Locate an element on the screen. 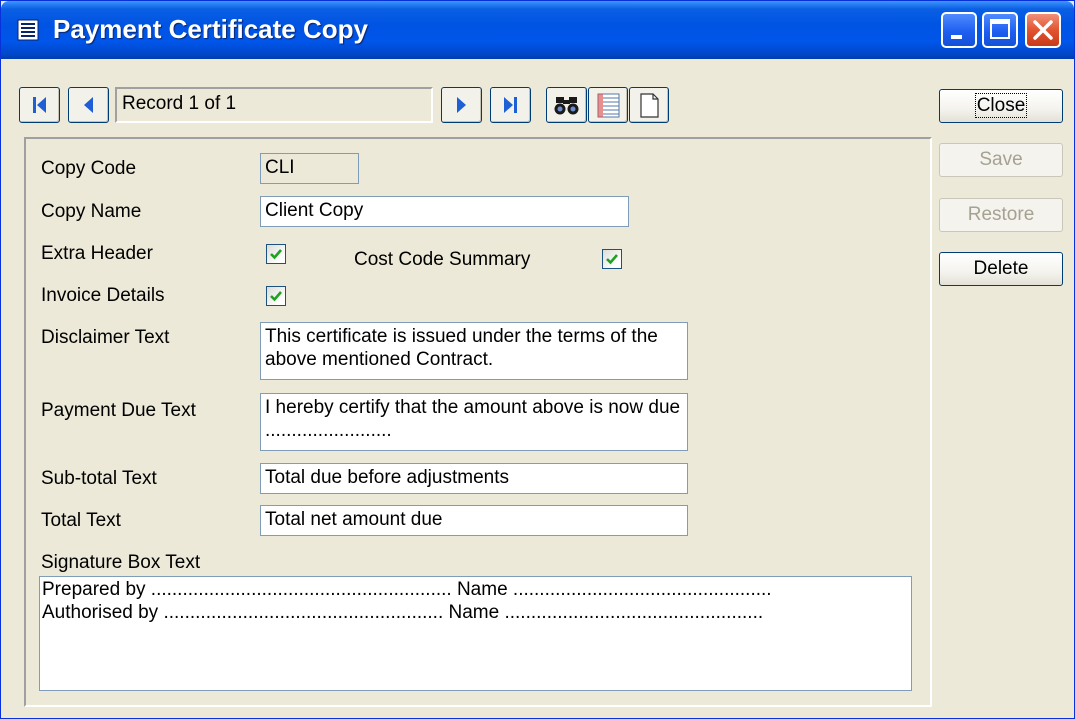  new-record-button is located at coordinates (649, 105).